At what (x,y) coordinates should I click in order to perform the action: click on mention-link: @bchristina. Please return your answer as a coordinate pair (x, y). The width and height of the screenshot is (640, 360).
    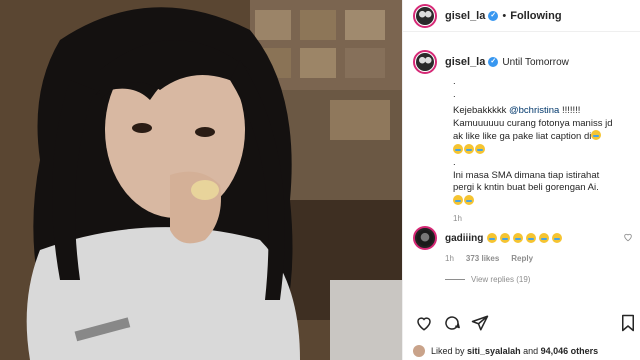
    Looking at the image, I should click on (534, 110).